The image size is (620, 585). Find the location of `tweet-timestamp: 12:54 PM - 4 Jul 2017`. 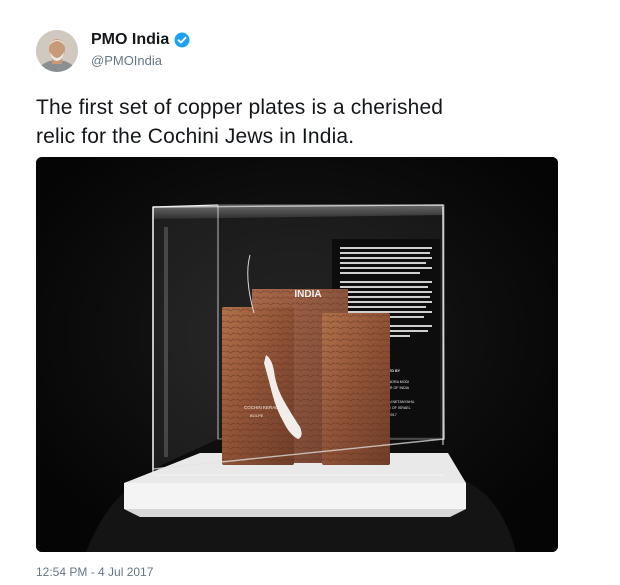

tweet-timestamp: 12:54 PM - 4 Jul 2017 is located at coordinates (94, 572).